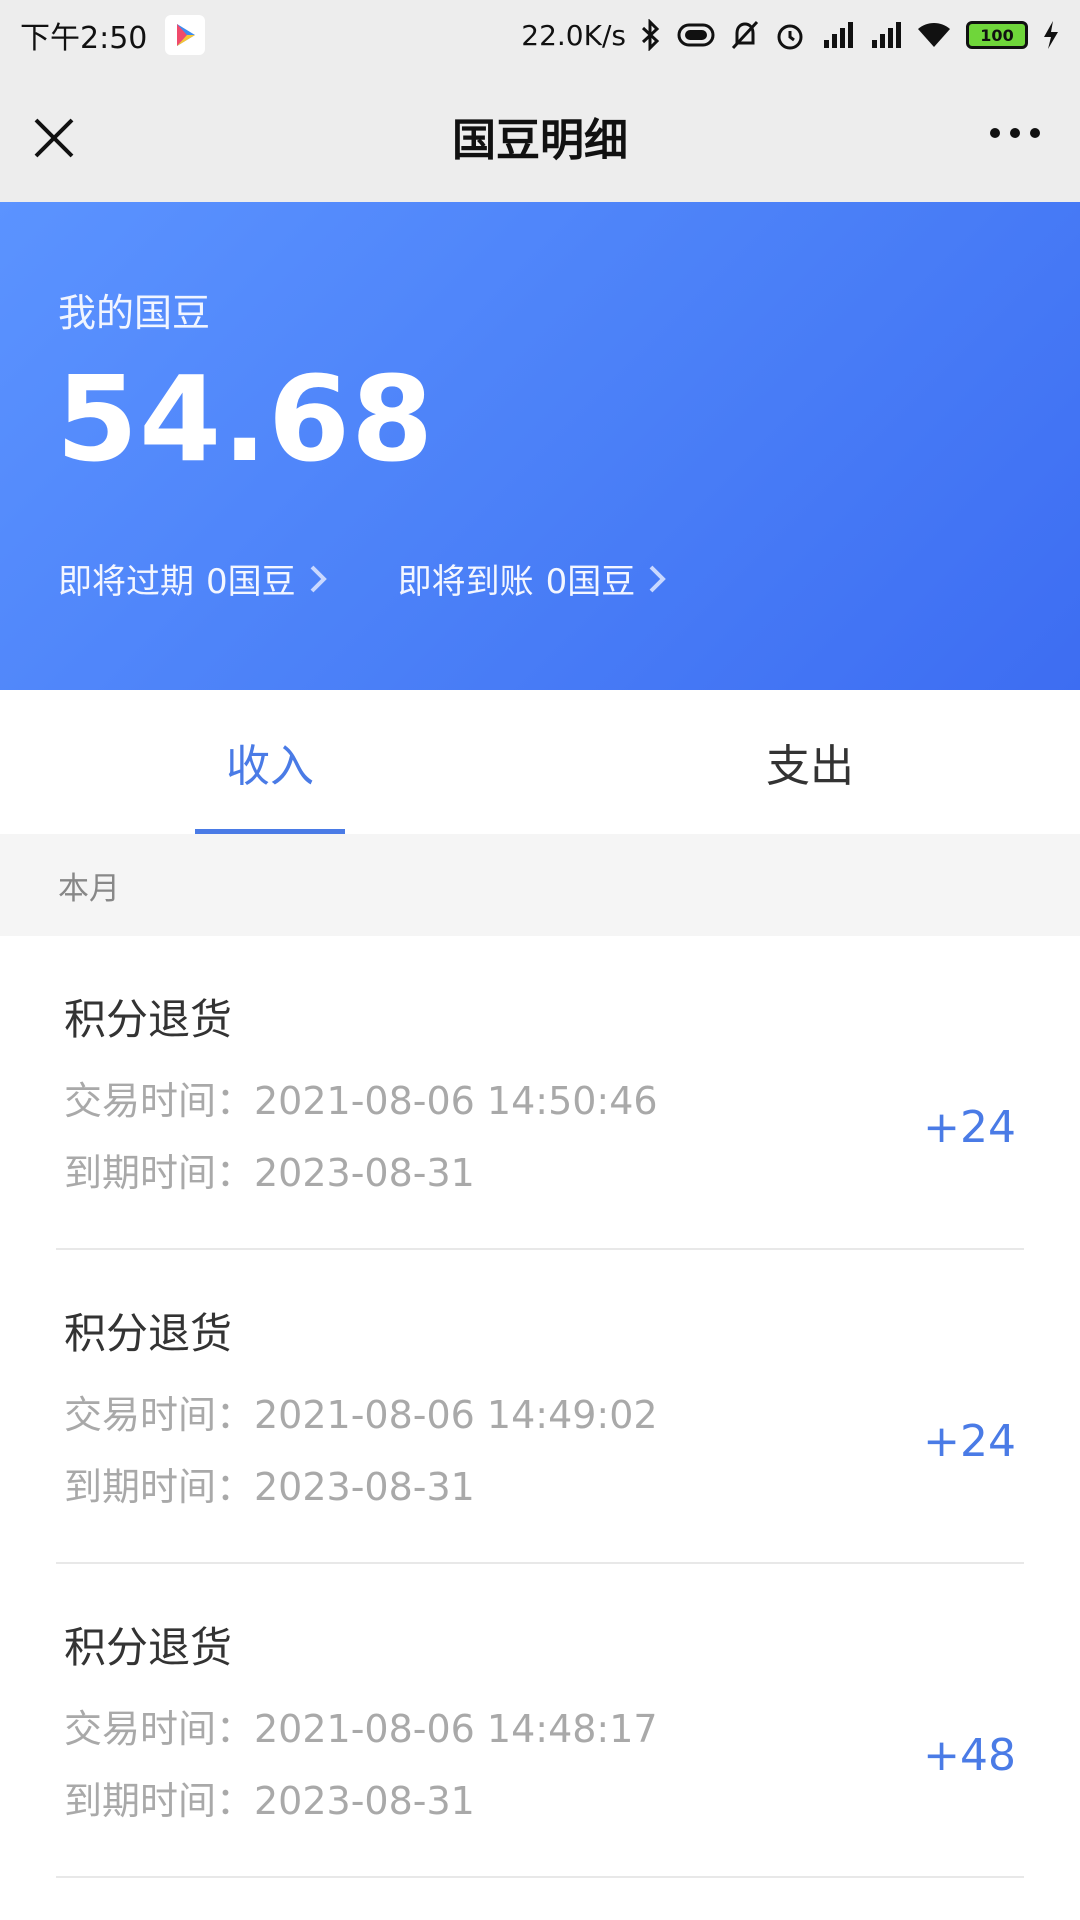  Describe the element at coordinates (885, 35) in the screenshot. I see `signal-icon` at that location.